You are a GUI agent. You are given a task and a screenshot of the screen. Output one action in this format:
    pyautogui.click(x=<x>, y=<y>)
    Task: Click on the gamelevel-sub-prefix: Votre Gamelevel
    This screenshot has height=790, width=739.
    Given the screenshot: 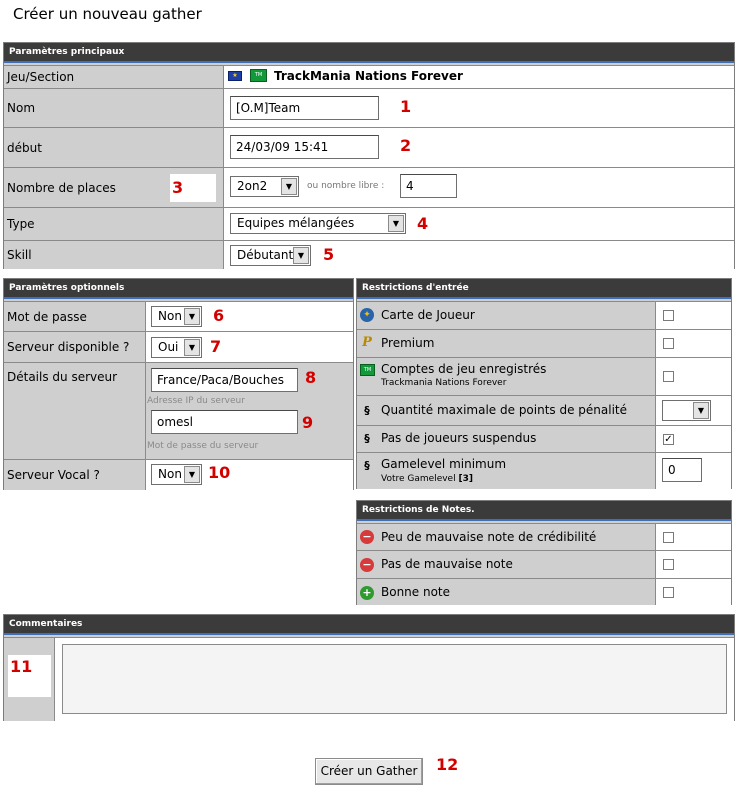 What is the action you would take?
    pyautogui.click(x=418, y=479)
    